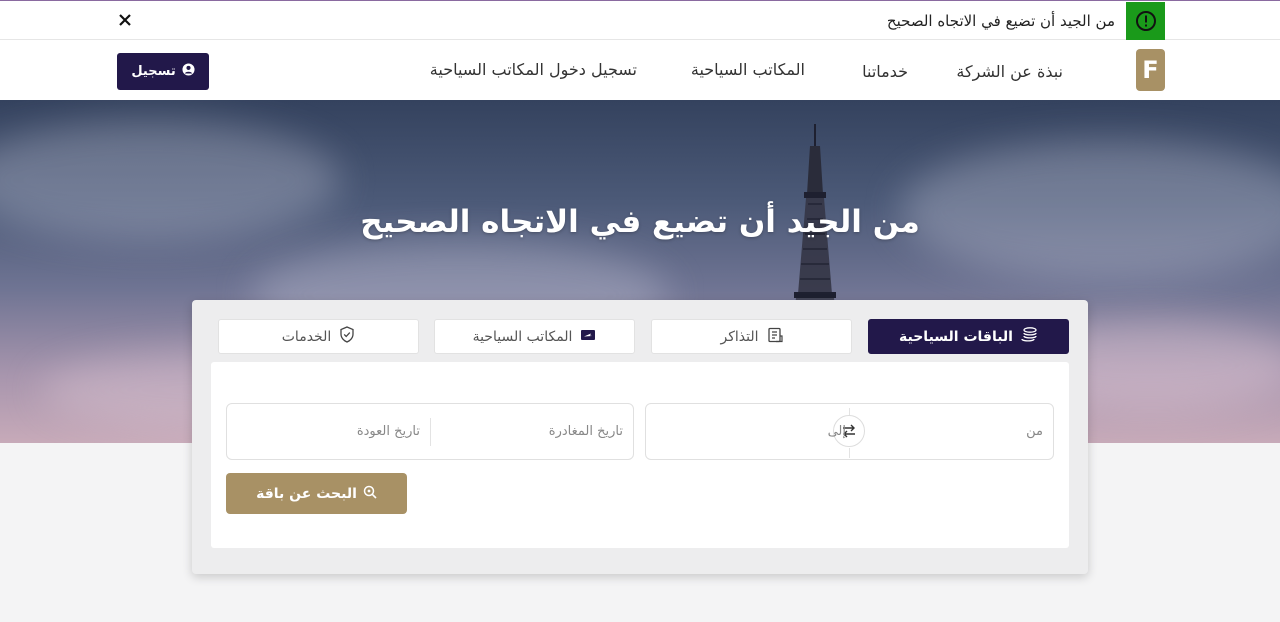 Image resolution: width=1280 pixels, height=622 pixels. I want to click on close-icon, so click(125, 20).